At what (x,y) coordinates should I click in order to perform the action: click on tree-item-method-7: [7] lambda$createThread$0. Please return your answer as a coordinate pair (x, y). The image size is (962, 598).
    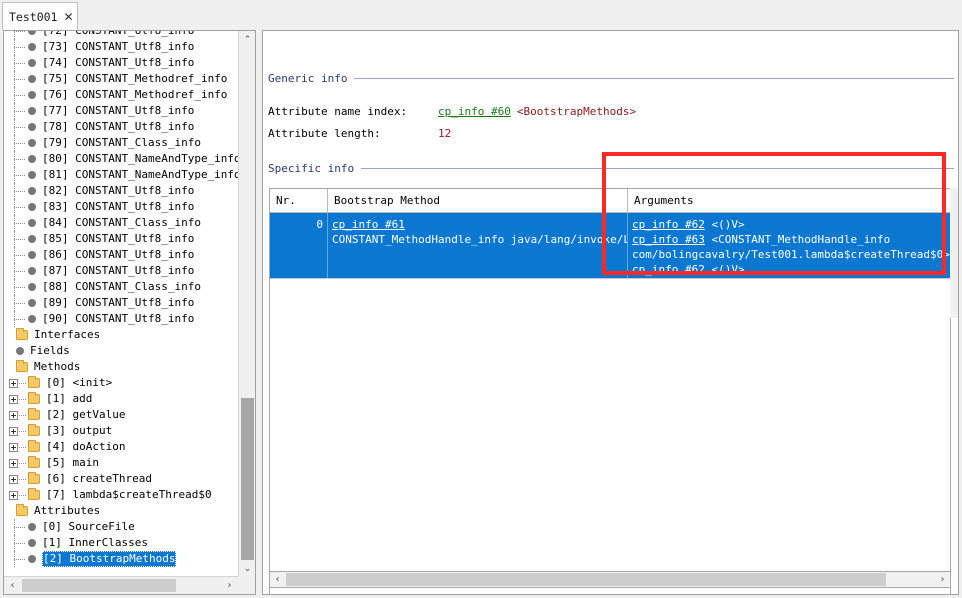
    Looking at the image, I should click on (121, 495).